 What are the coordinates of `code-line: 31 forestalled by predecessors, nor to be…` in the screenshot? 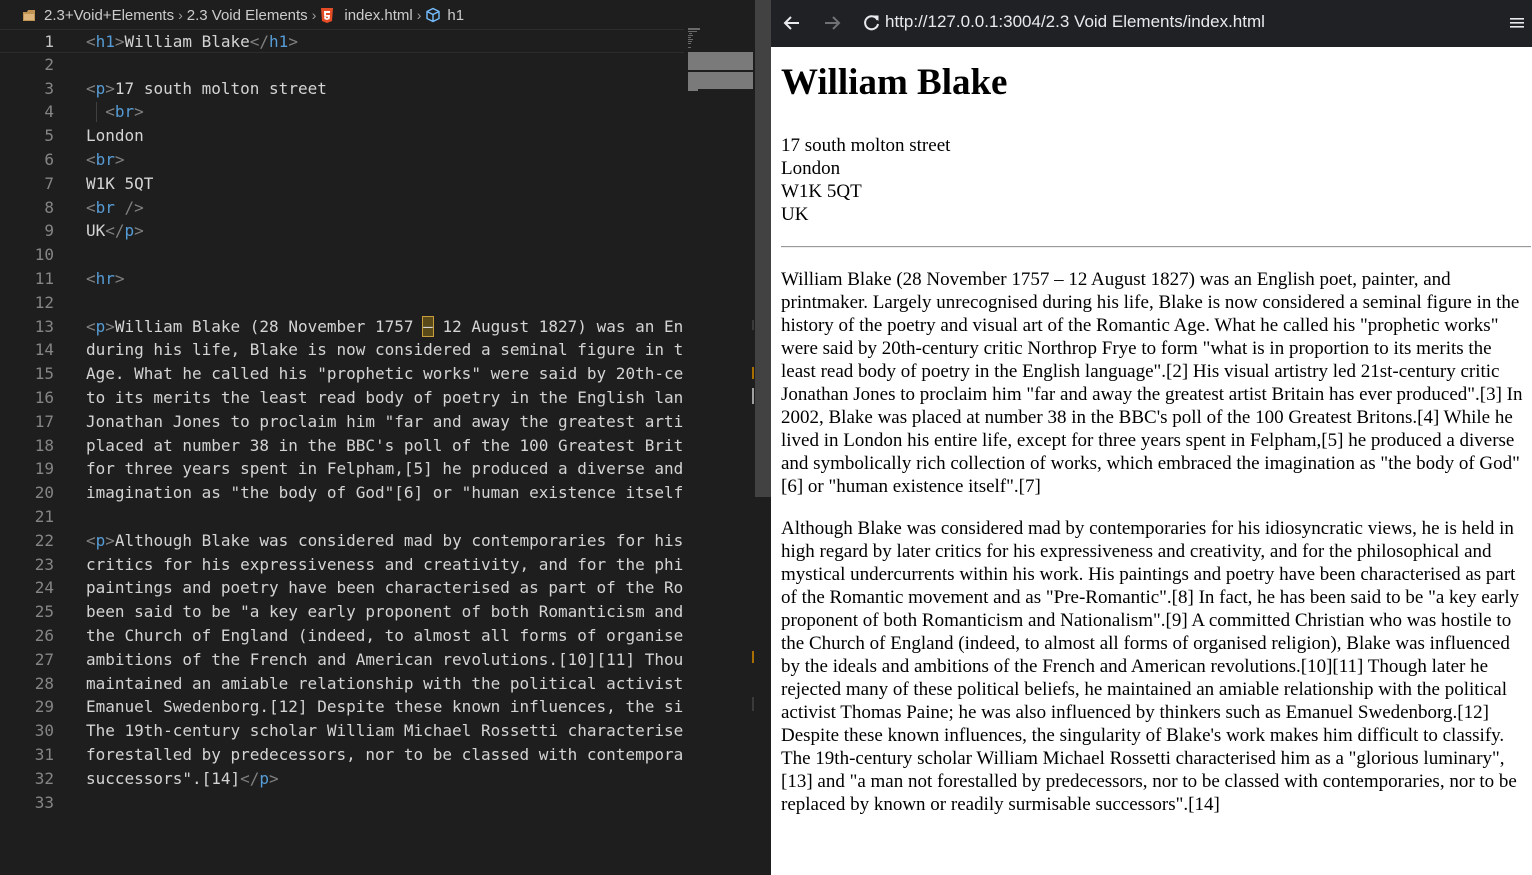 It's located at (342, 755).